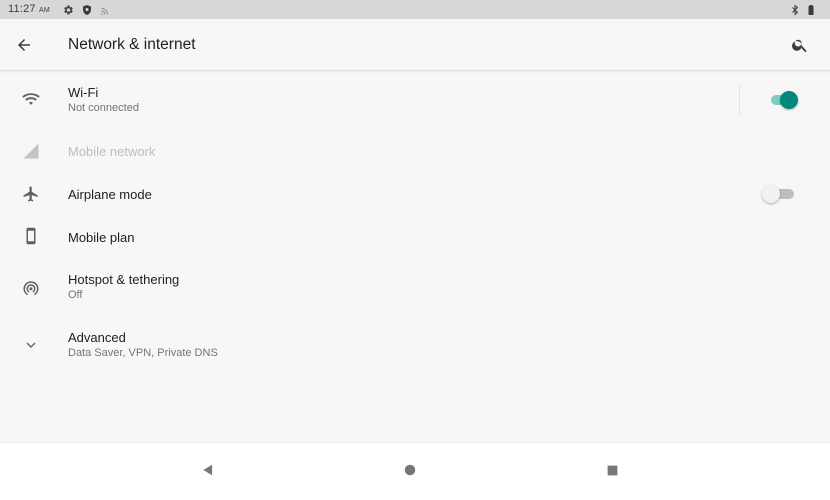  What do you see at coordinates (415, 194) in the screenshot?
I see `airplane-mode-row: Airplane mode` at bounding box center [415, 194].